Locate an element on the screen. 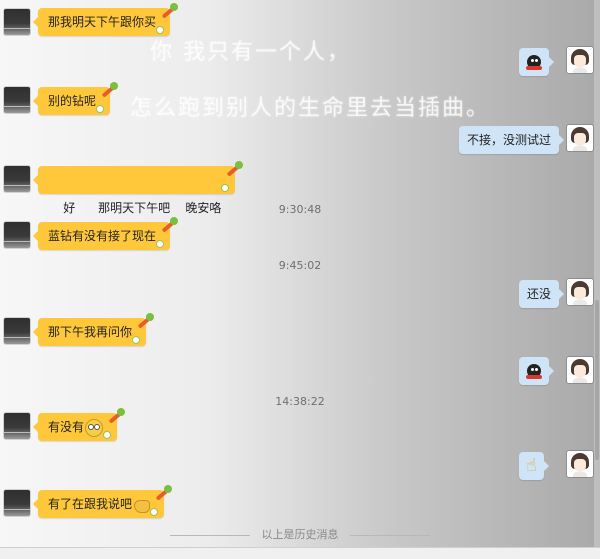 This screenshot has width=600, height=559. incoming-message: 那我明天下午跟你买 is located at coordinates (105, 19).